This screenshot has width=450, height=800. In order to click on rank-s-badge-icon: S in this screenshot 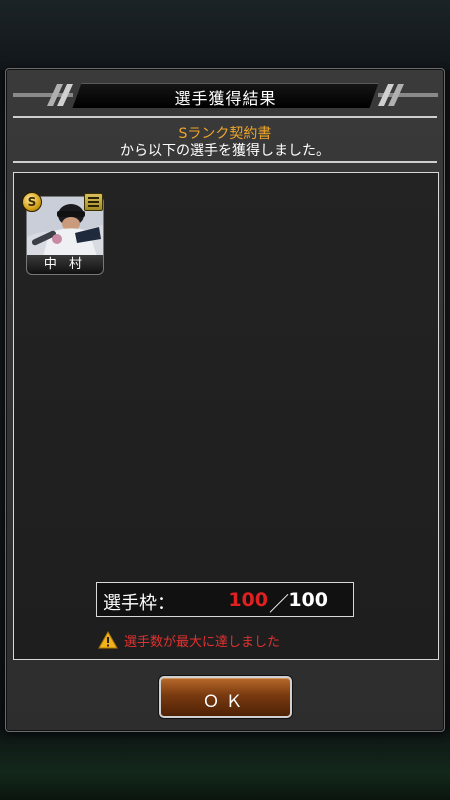, I will do `click(32, 202)`.